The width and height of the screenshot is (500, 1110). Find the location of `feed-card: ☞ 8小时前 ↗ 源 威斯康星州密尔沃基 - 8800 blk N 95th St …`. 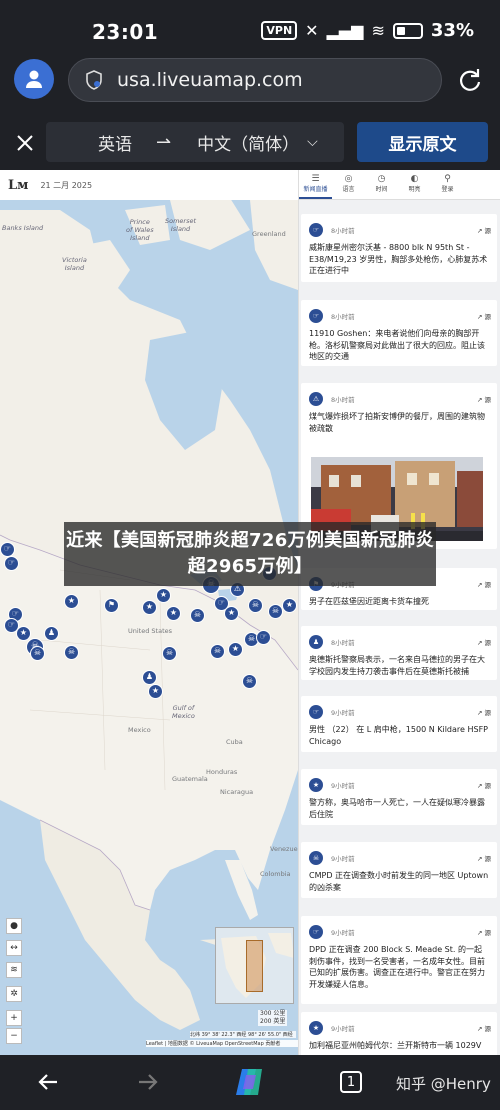

feed-card: ☞ 8小时前 ↗ 源 威斯康星州密尔沃基 - 8800 blk N 95th St … is located at coordinates (399, 248).